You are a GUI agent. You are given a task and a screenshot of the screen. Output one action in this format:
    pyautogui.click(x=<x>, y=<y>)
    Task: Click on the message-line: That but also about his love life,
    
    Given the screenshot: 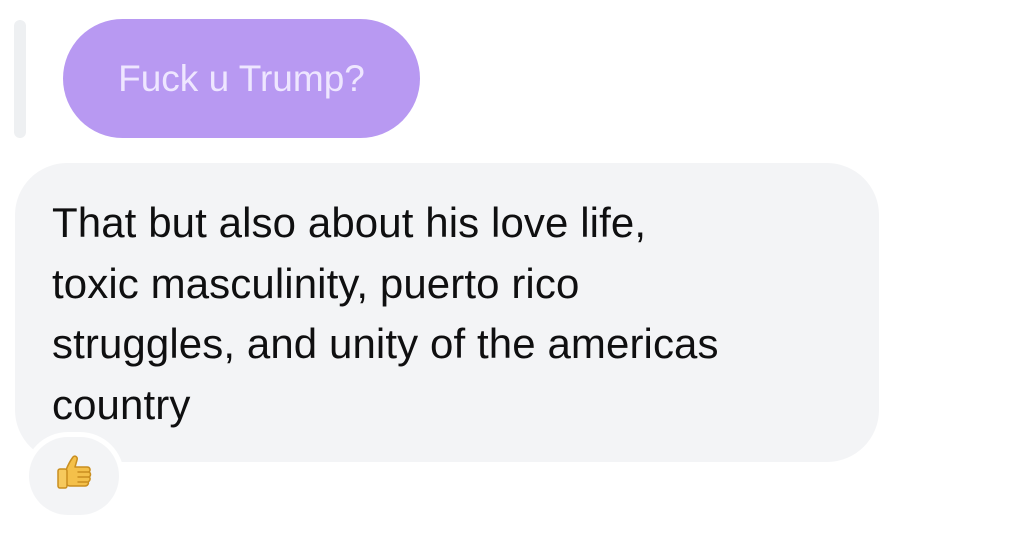 What is the action you would take?
    pyautogui.click(x=349, y=222)
    